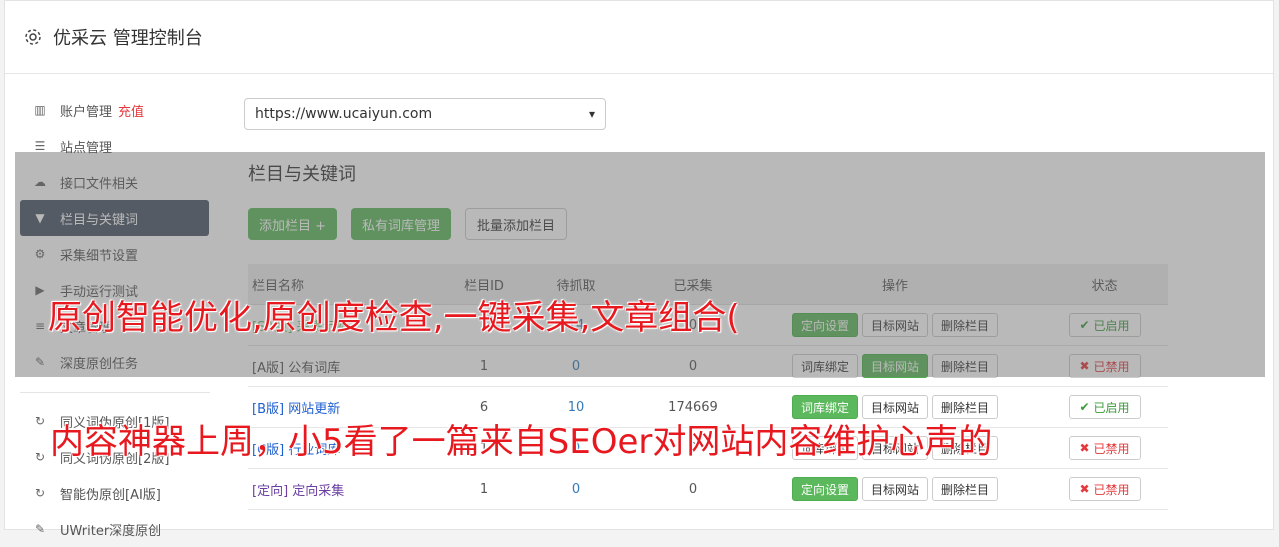 Image resolution: width=1279 pixels, height=547 pixels. I want to click on check-icon: ✔, so click(1084, 407).